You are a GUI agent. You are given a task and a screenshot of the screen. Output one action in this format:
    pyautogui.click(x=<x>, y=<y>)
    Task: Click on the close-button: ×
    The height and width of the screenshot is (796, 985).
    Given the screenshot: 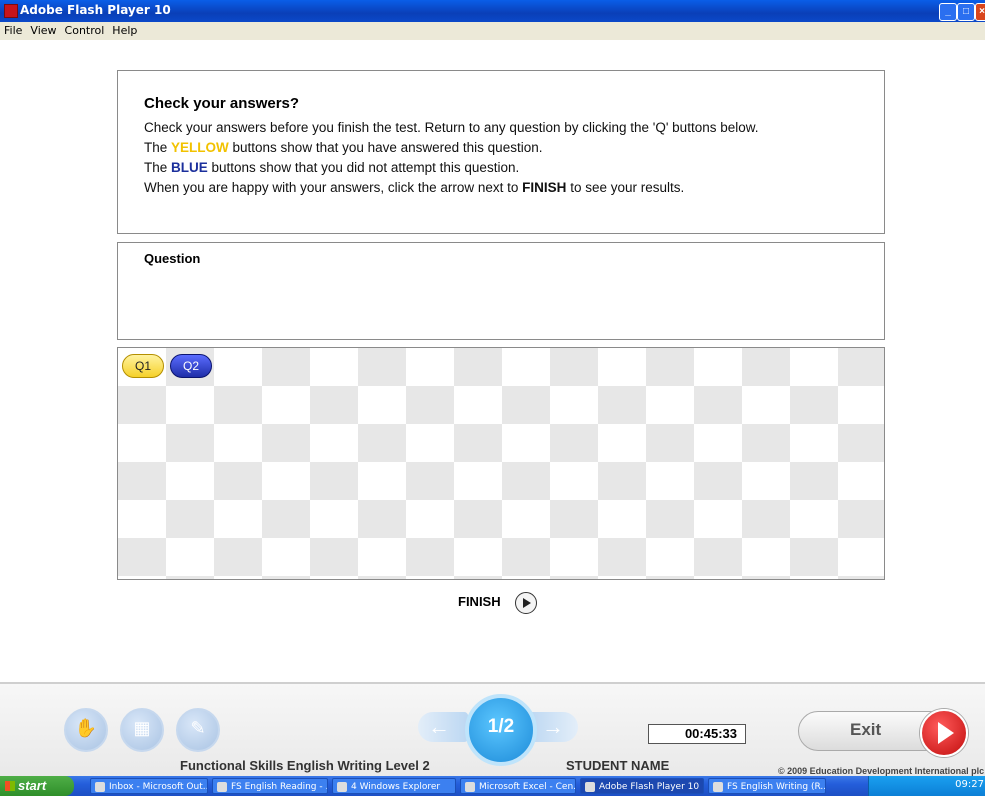 What is the action you would take?
    pyautogui.click(x=980, y=12)
    